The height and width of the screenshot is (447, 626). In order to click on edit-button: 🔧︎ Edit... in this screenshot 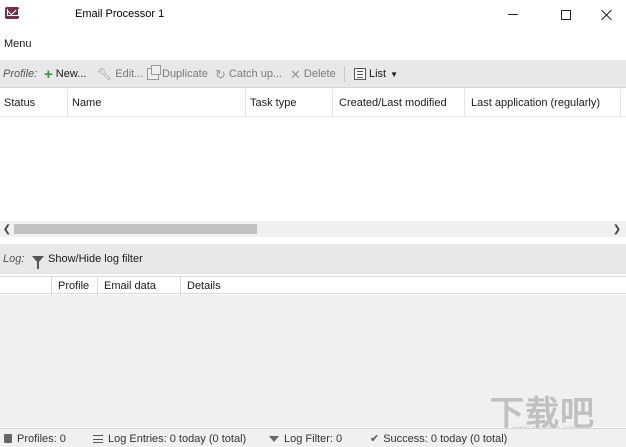, I will do `click(120, 74)`.